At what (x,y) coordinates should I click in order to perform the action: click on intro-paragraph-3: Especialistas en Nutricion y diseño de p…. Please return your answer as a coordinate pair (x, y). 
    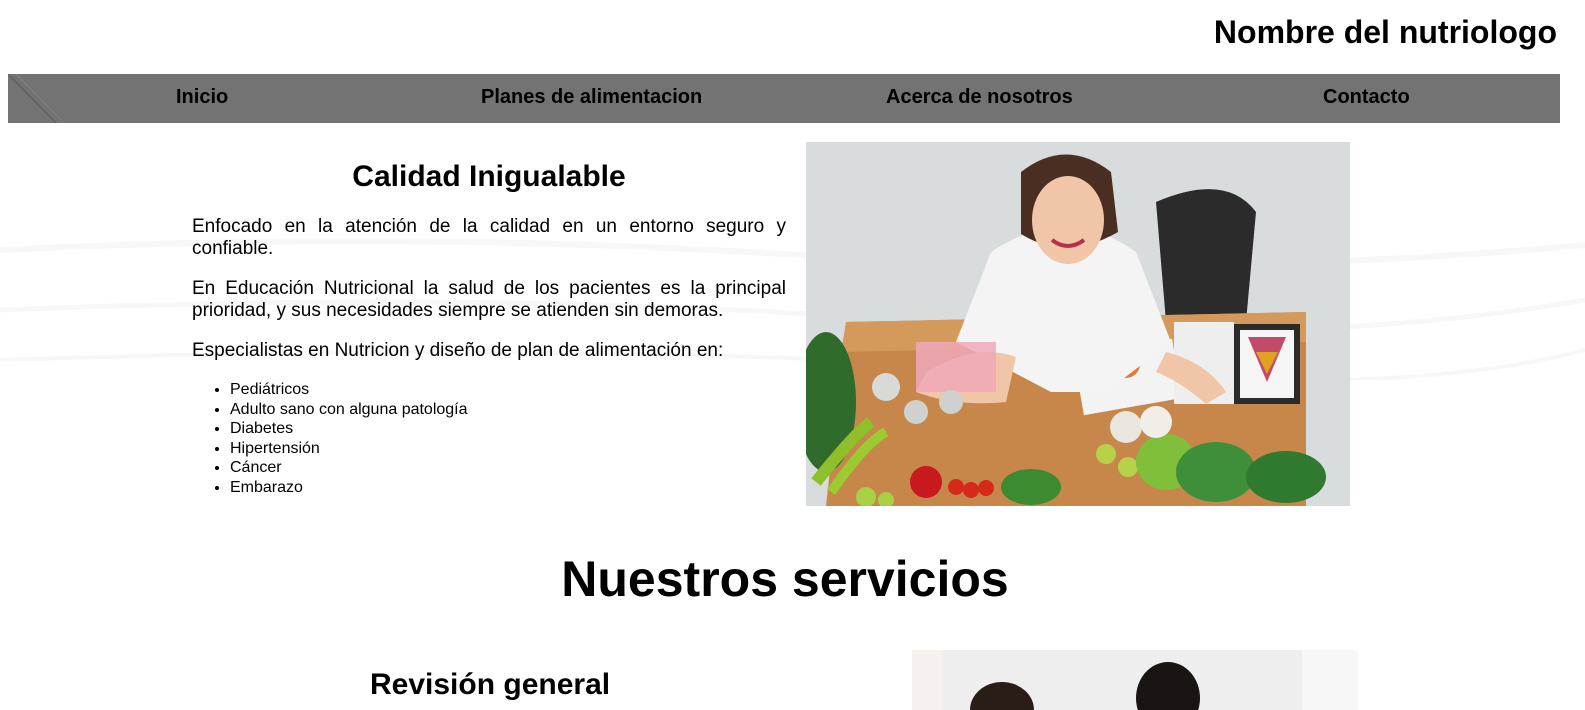
    Looking at the image, I should click on (458, 350).